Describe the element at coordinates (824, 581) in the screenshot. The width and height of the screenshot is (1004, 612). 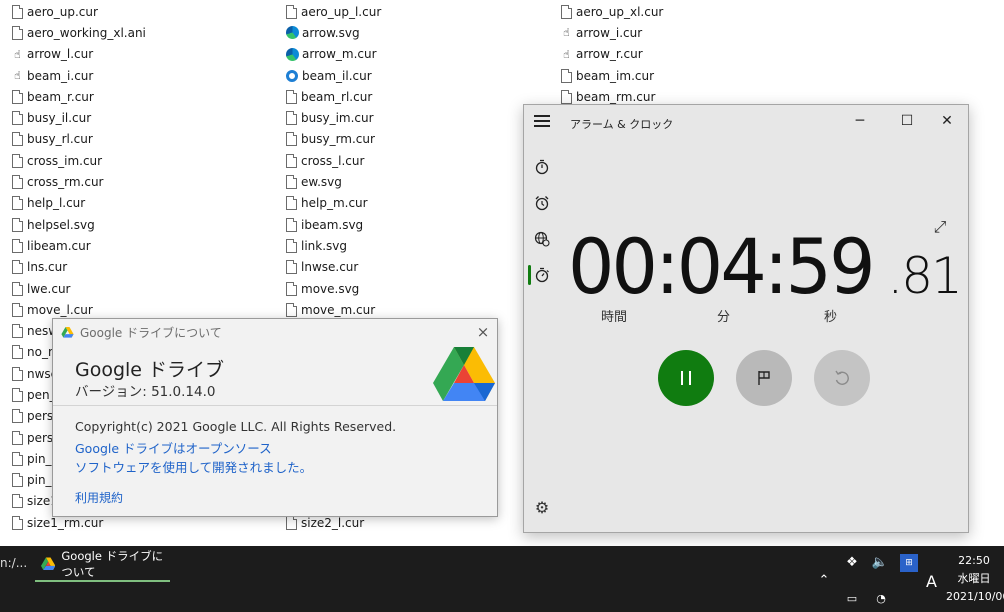
I see `chevron-up-icon: ⌃` at that location.